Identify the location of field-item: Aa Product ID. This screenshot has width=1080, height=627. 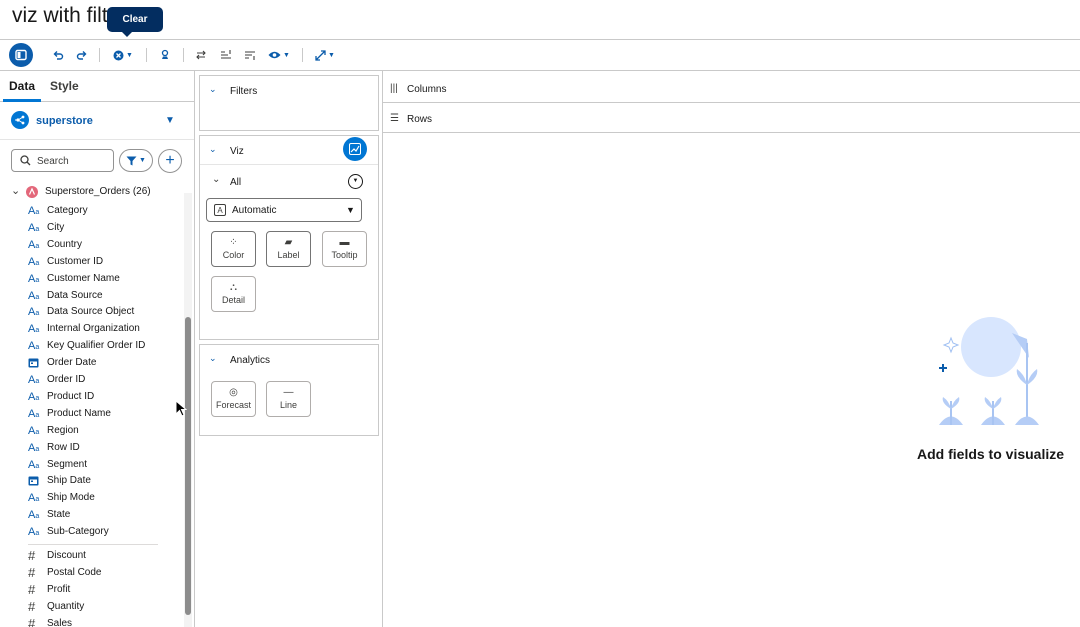
(90, 397).